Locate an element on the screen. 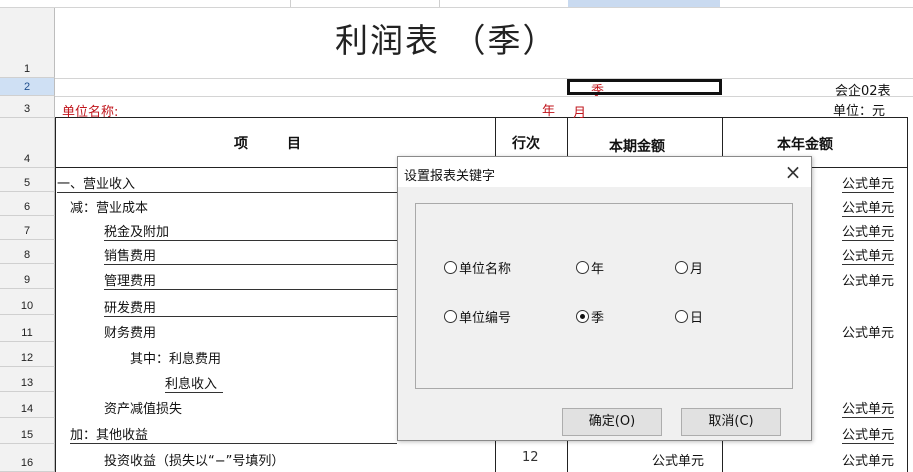 Image resolution: width=913 pixels, height=472 pixels. radio-year: 年 is located at coordinates (590, 267).